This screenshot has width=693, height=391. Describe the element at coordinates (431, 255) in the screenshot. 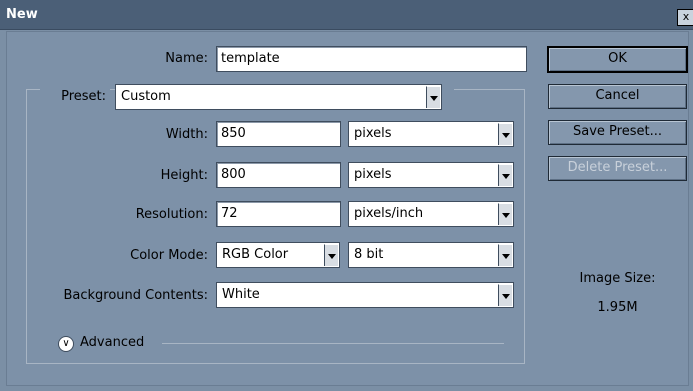

I see `bit-depth-select: 8 bit` at that location.